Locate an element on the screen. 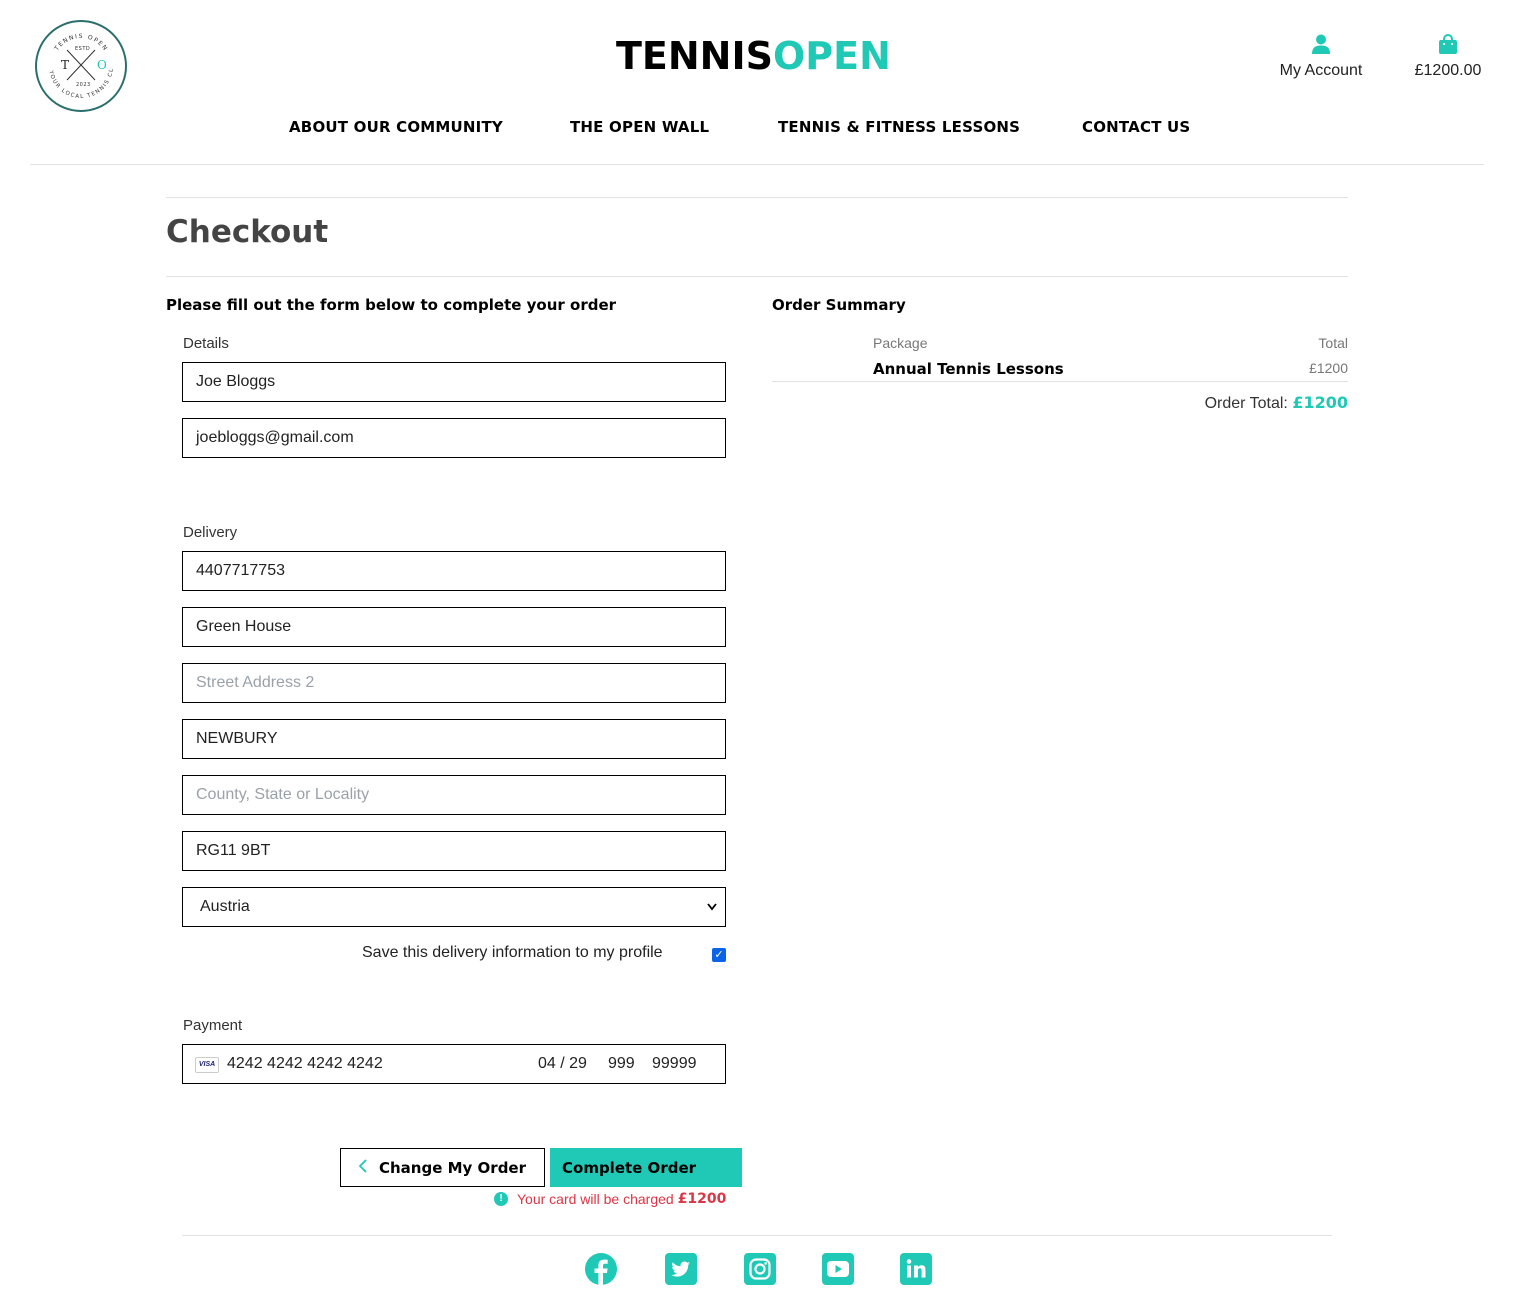 The image size is (1514, 1304). details-legend: Details is located at coordinates (206, 343).